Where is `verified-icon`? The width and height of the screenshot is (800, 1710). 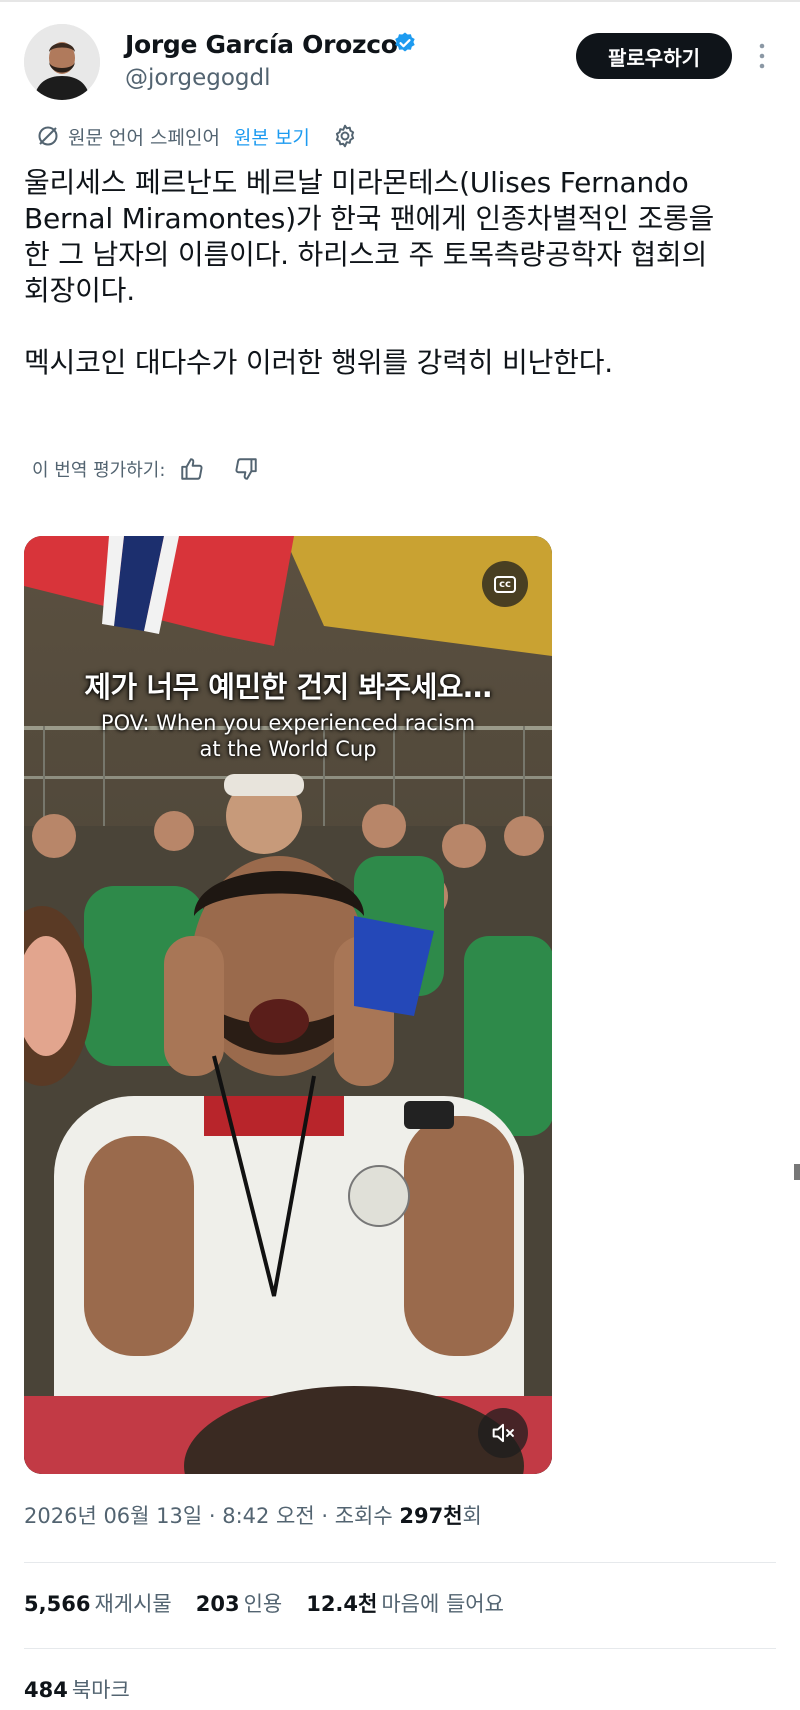 verified-icon is located at coordinates (405, 42).